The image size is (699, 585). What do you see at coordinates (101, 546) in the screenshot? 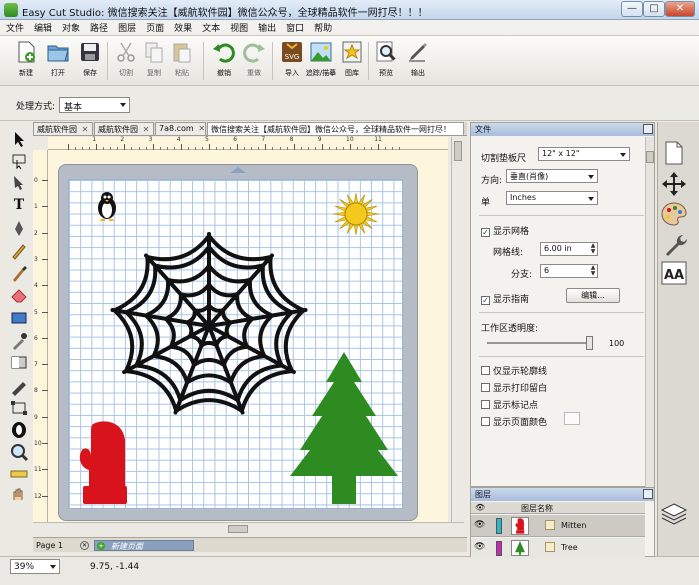
I see `add-page-icon: +` at bounding box center [101, 546].